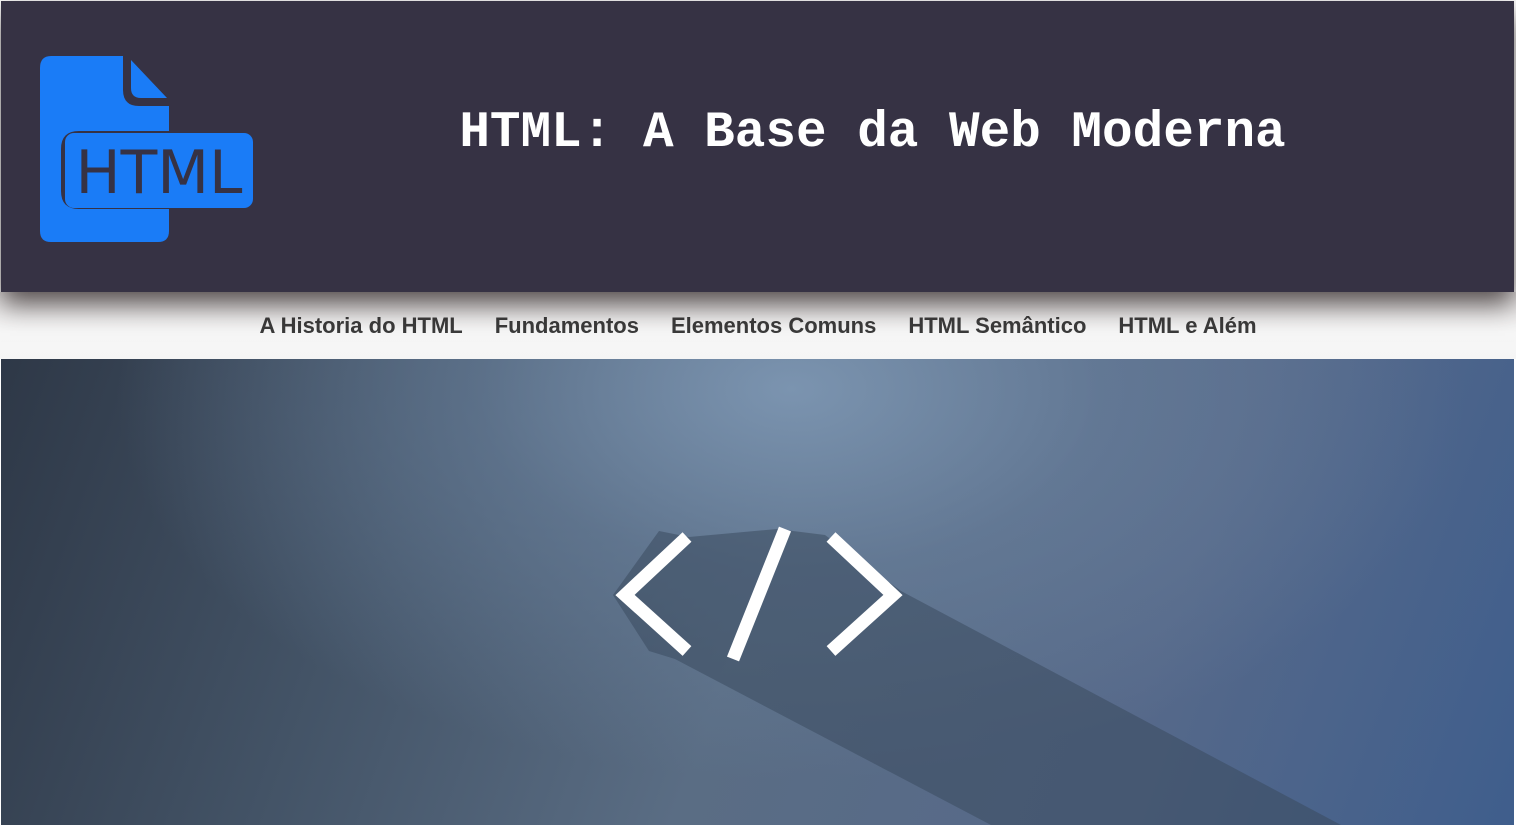  I want to click on nav-item: A Historia do HTML, so click(360, 326).